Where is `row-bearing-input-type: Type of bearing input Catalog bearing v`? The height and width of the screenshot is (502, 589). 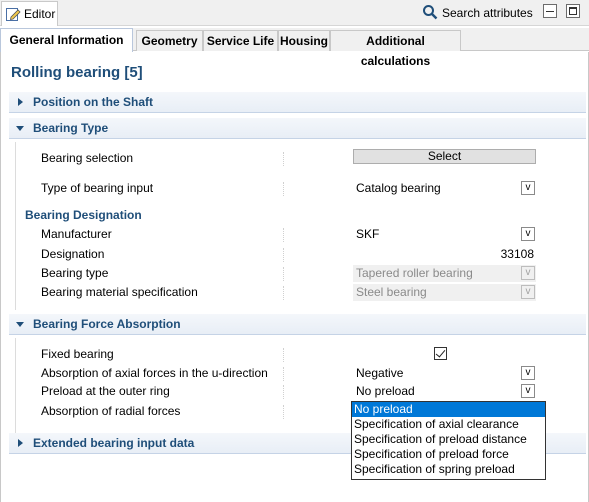
row-bearing-input-type: Type of bearing input Catalog bearing v is located at coordinates (302, 189).